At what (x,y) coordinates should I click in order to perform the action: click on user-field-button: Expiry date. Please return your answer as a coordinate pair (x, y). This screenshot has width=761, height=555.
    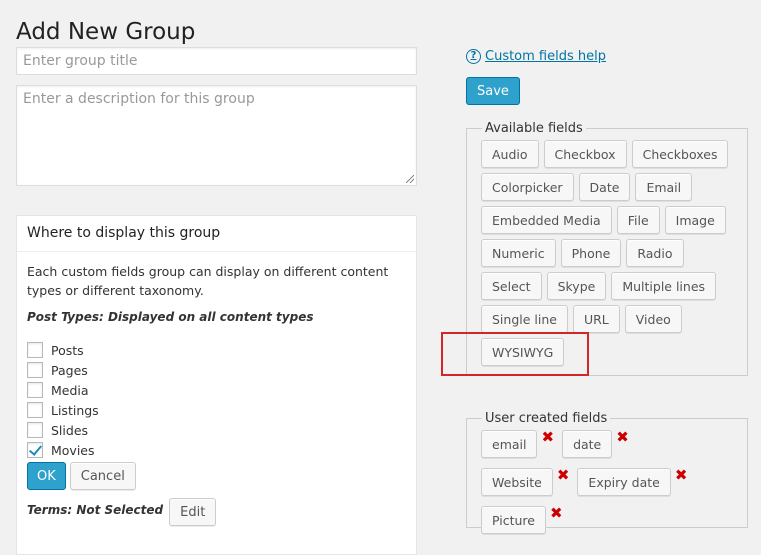
    Looking at the image, I should click on (624, 482).